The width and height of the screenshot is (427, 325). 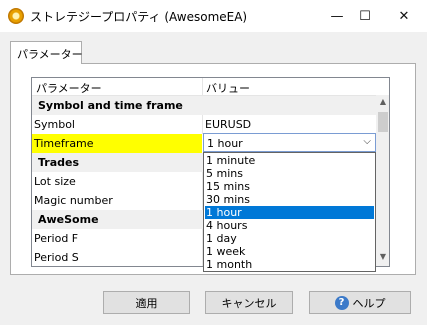 What do you see at coordinates (383, 122) in the screenshot?
I see `scroll-thumb` at bounding box center [383, 122].